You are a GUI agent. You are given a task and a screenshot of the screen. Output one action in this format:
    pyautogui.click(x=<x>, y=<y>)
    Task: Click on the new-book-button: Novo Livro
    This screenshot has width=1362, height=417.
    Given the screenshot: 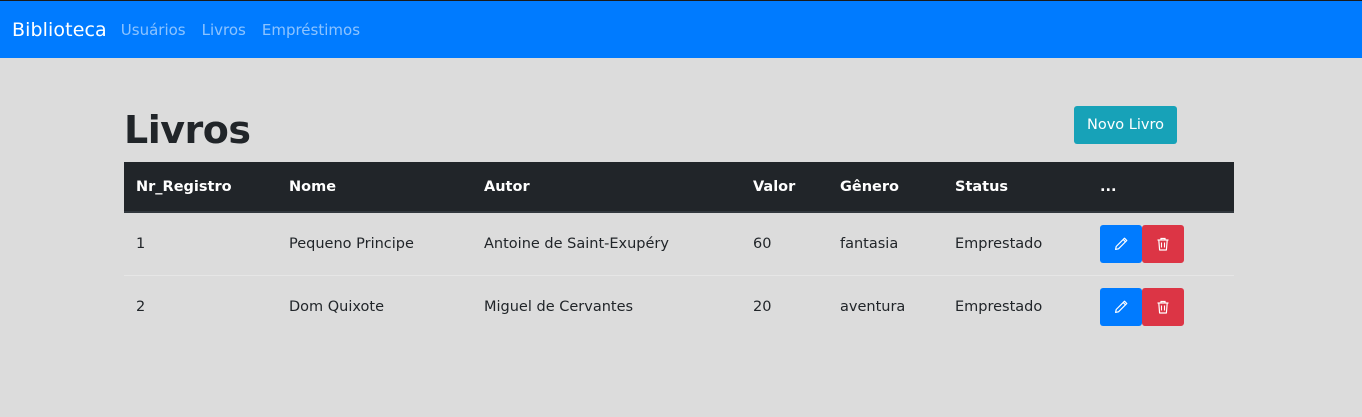 What is the action you would take?
    pyautogui.click(x=1125, y=125)
    